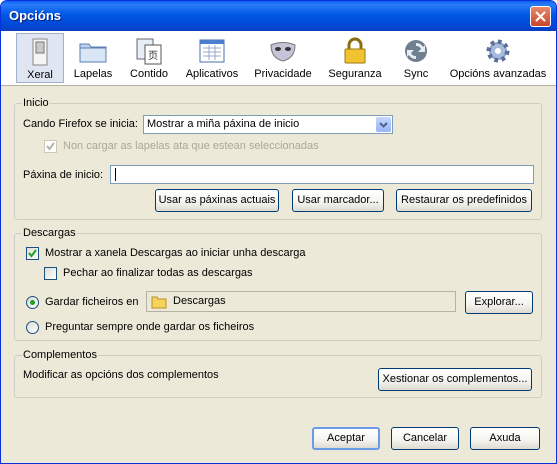  Describe the element at coordinates (153, 56) in the screenshot. I see `svg-text: 页` at that location.